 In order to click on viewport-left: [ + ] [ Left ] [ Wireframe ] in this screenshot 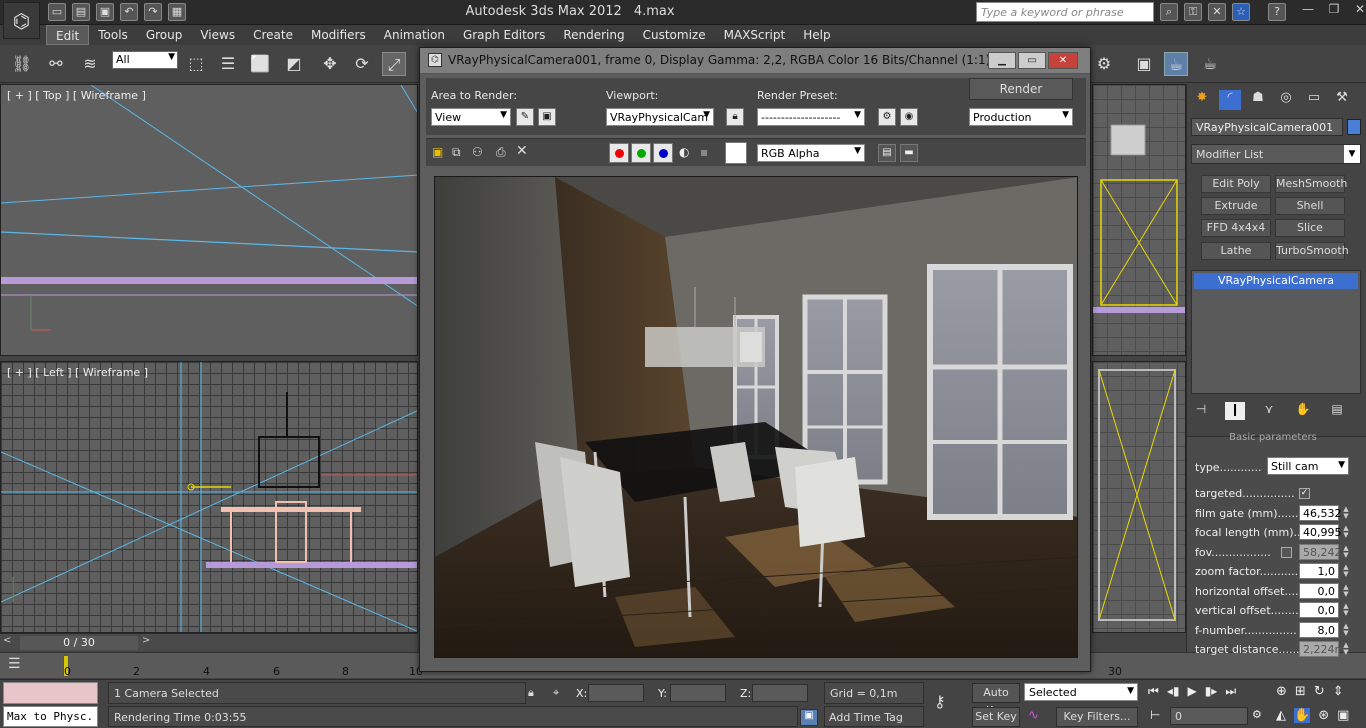, I will do `click(209, 497)`.